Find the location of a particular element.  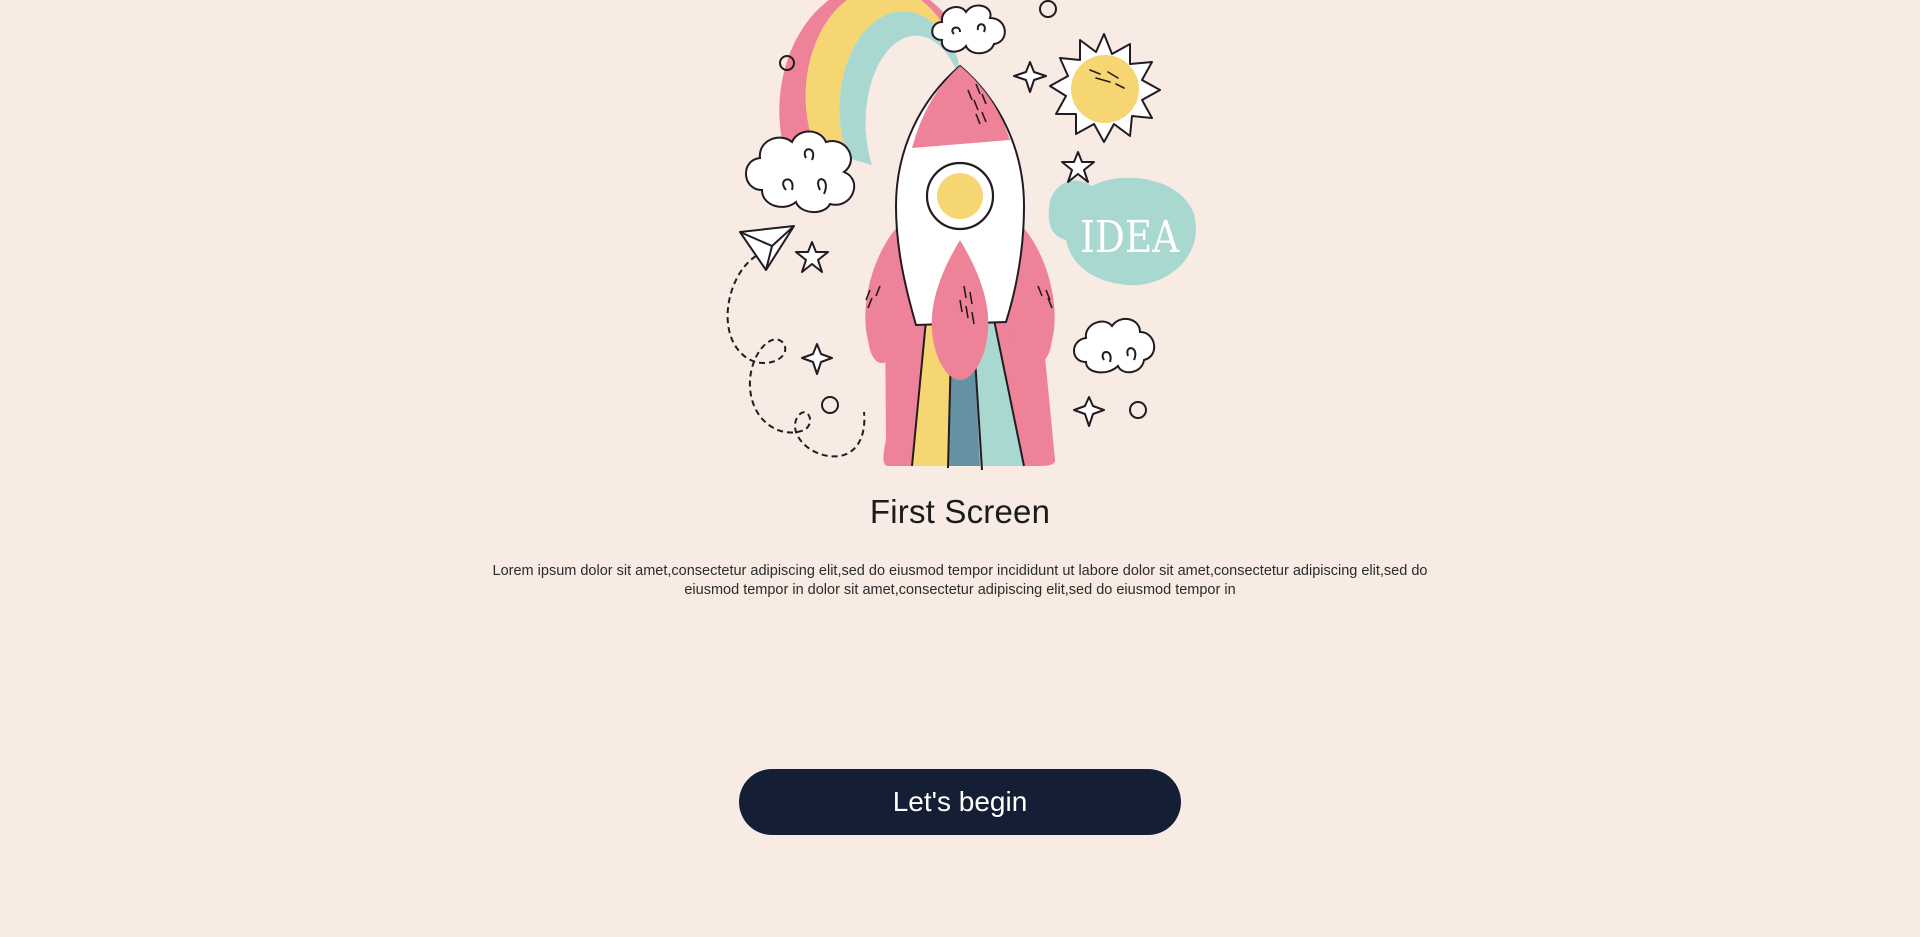

speech-bubble-icon: IDEA is located at coordinates (1122, 231).